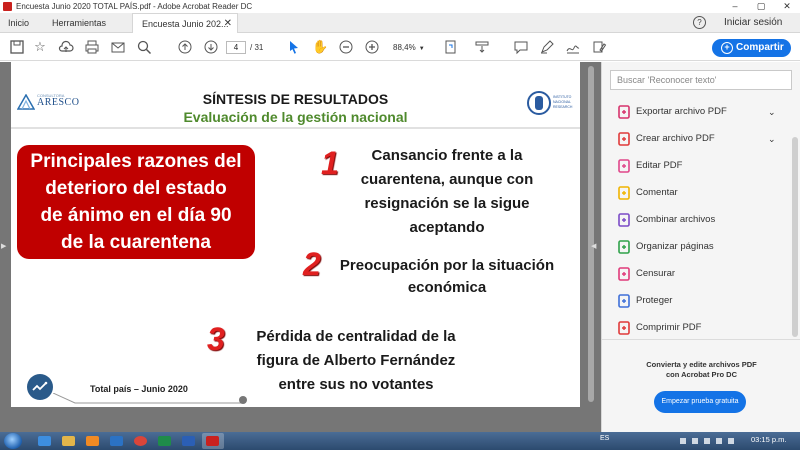 The width and height of the screenshot is (800, 450). What do you see at coordinates (447, 203) in the screenshot?
I see `reason-line: resignación se la sigue` at bounding box center [447, 203].